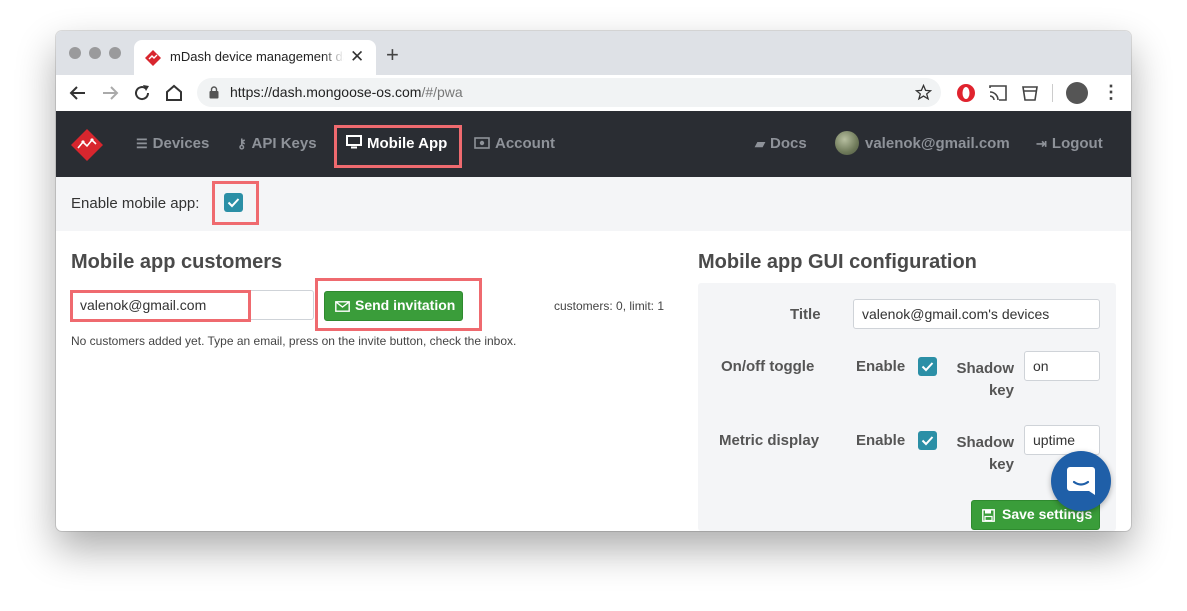 The height and width of the screenshot is (611, 1187). What do you see at coordinates (1001, 464) in the screenshot?
I see `metric-shadow-label-line2: key` at bounding box center [1001, 464].